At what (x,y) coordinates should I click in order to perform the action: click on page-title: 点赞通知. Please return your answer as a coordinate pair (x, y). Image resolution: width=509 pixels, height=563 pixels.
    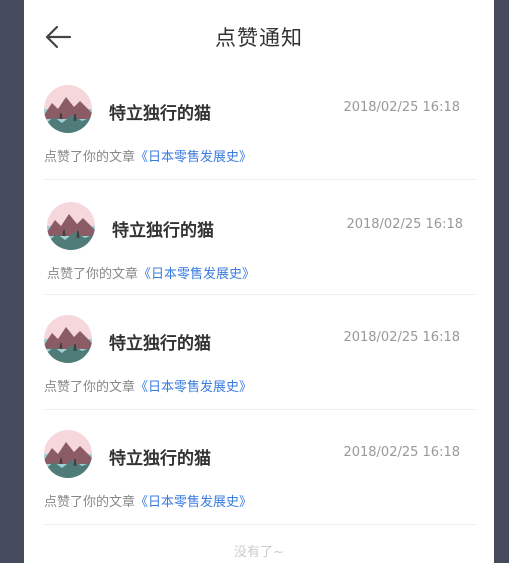
    Looking at the image, I should click on (259, 38).